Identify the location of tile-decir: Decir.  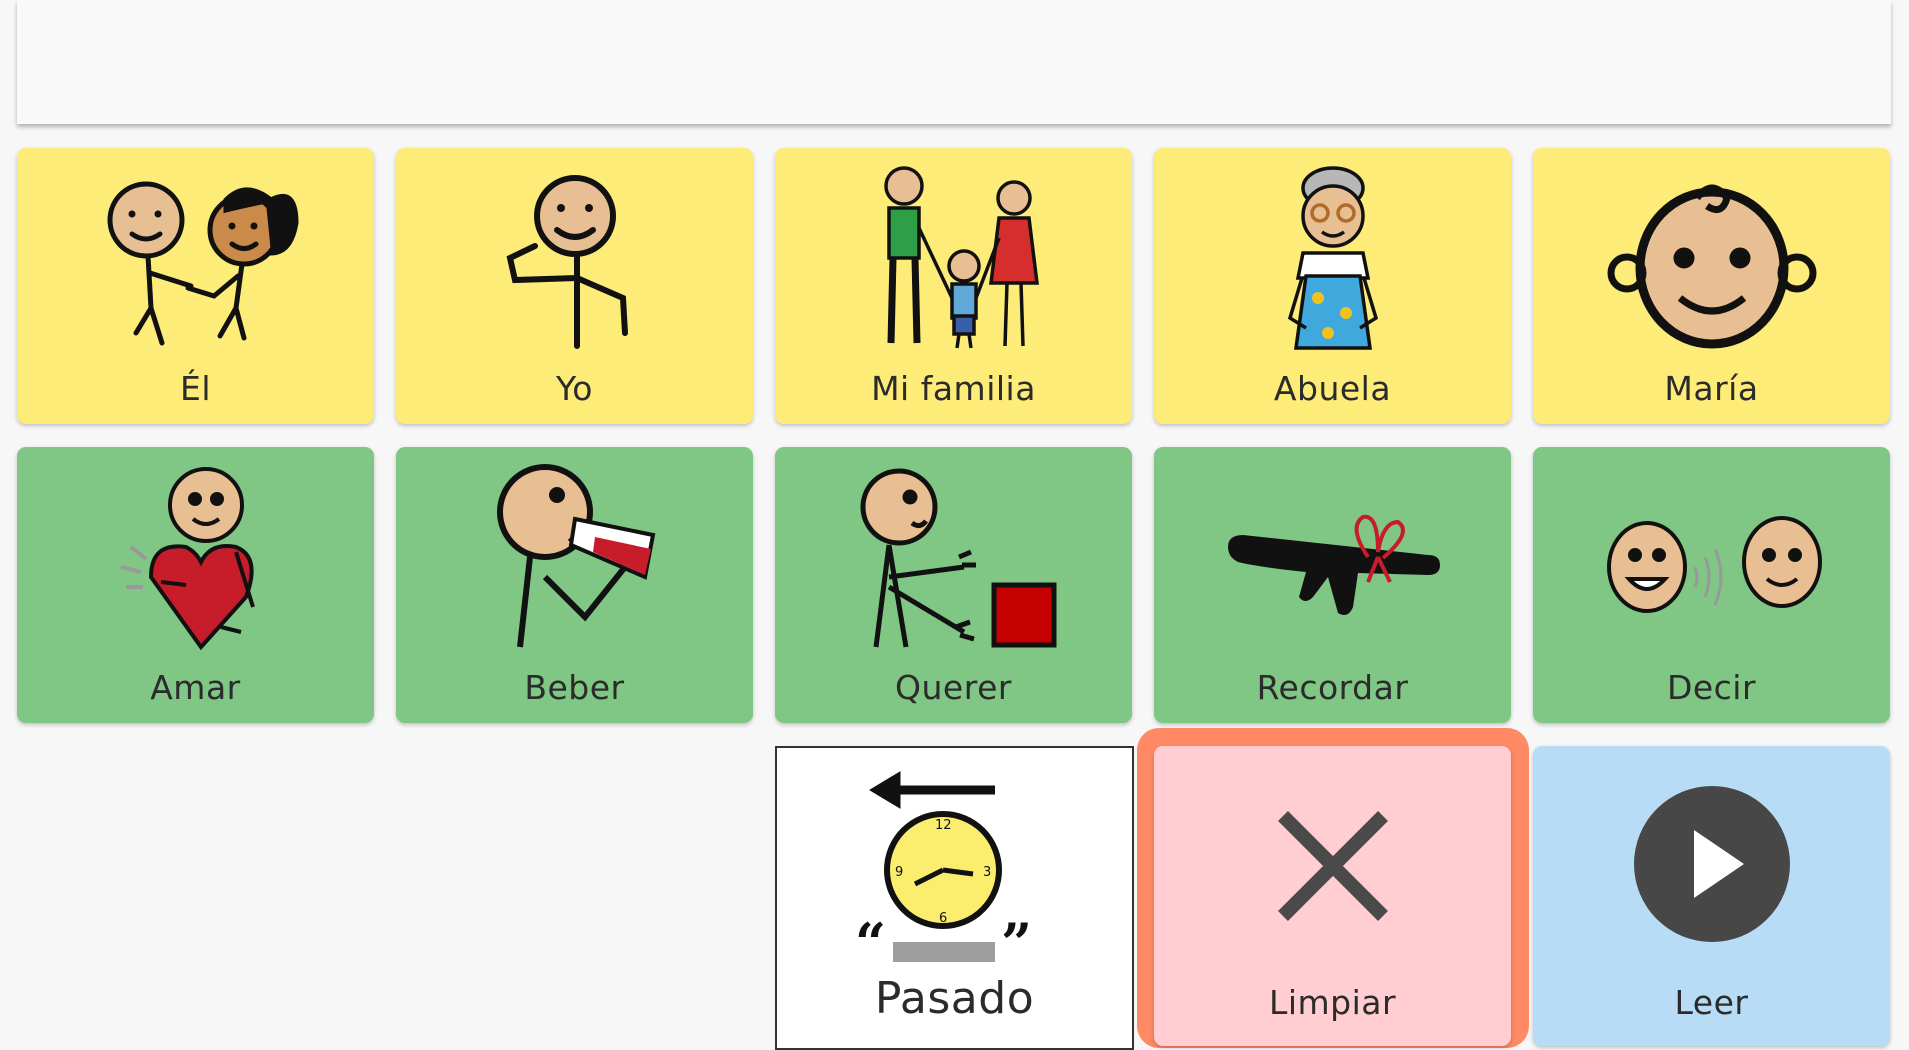
(1711, 585).